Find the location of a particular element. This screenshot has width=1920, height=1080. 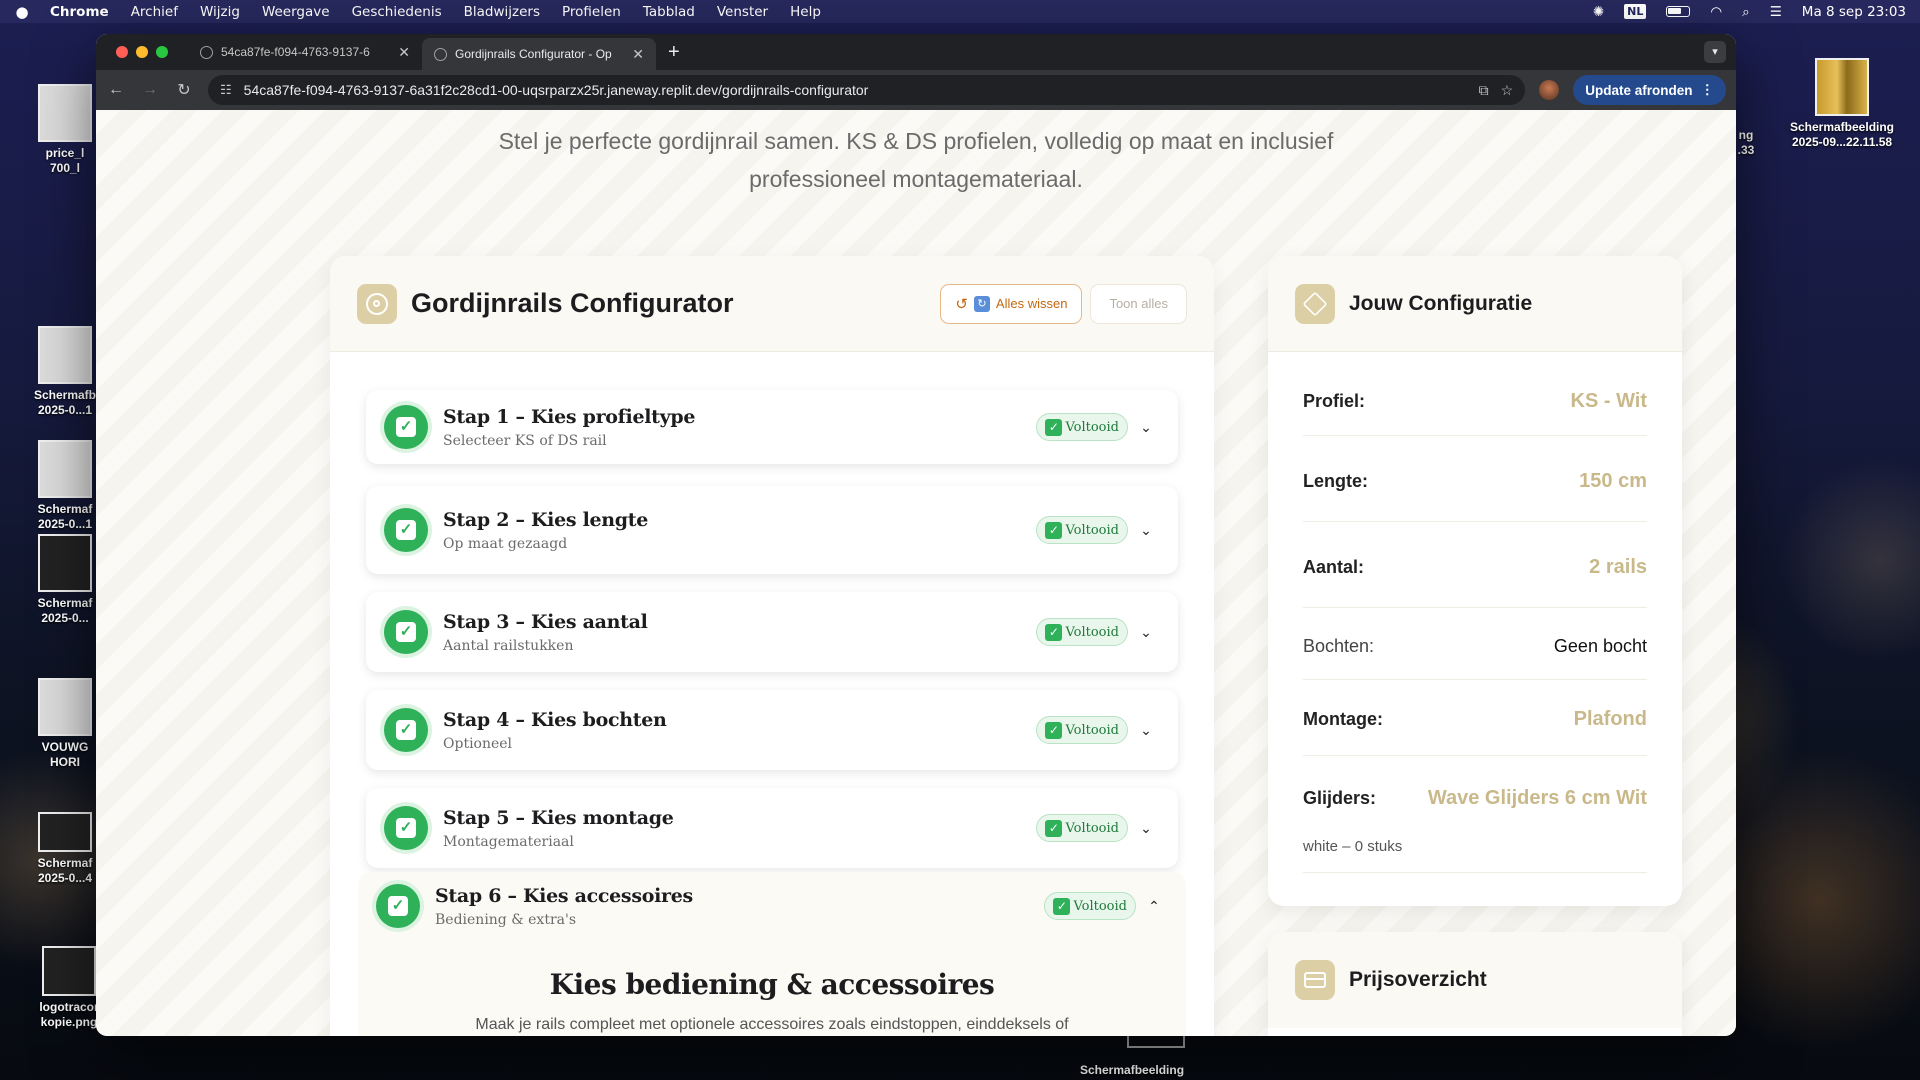

step-text: Stap 2 – Kies lengte Op maat gezaagd is located at coordinates (739, 530).